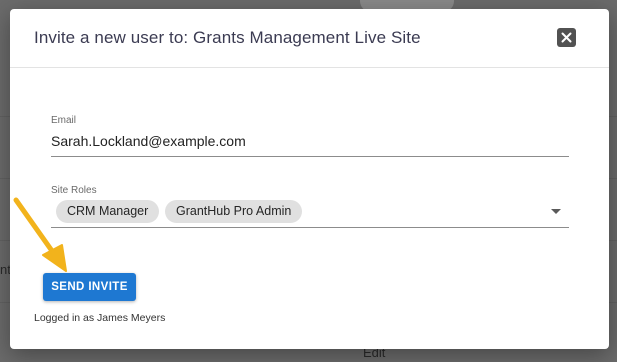 This screenshot has width=617, height=362. Describe the element at coordinates (310, 227) in the screenshot. I see `site-roles-underline` at that location.